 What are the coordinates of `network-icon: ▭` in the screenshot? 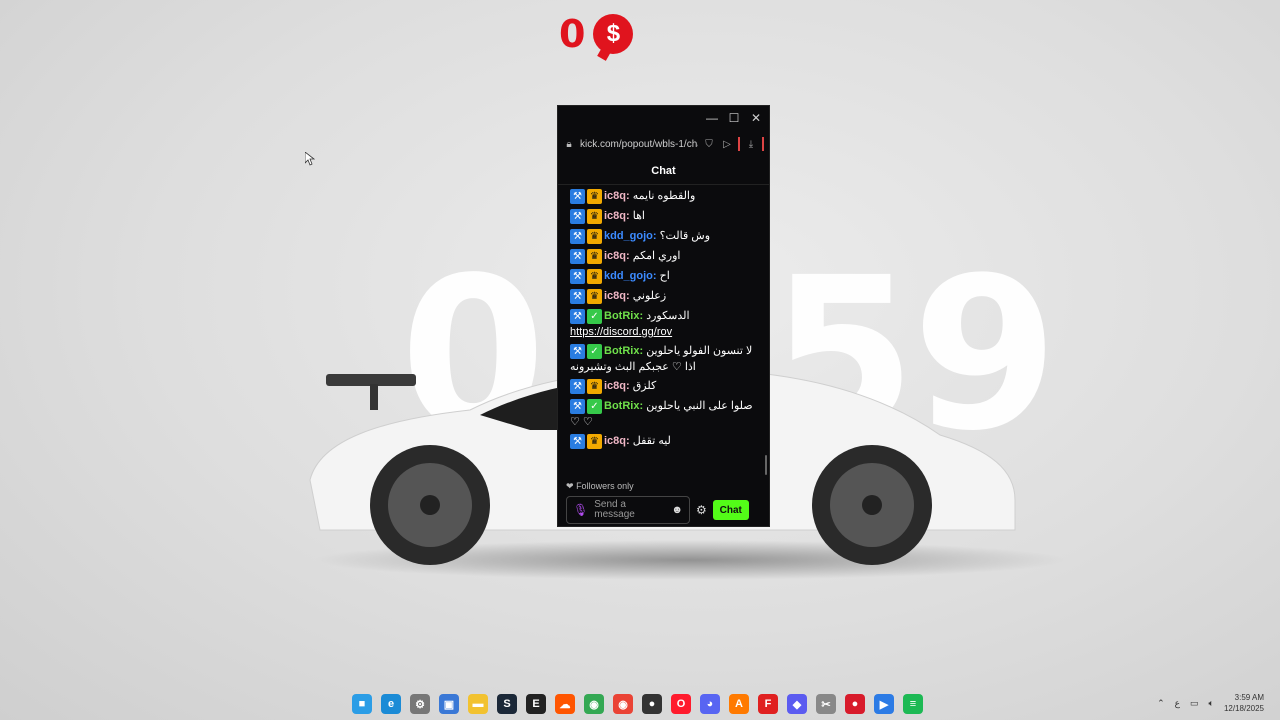 It's located at (1194, 703).